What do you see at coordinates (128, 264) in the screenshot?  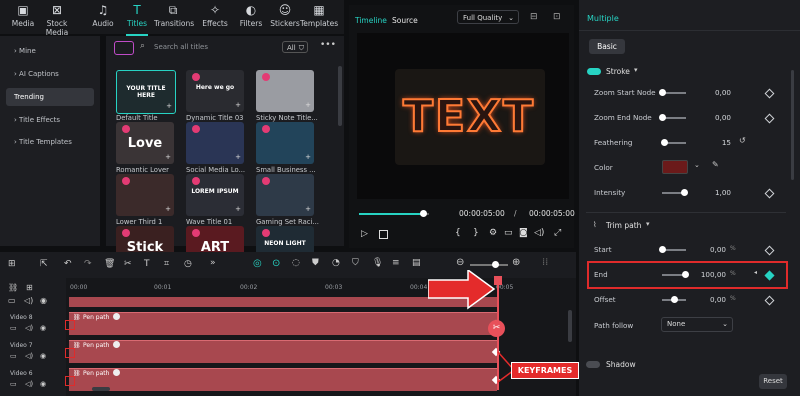 I see `split-icon: ✂` at bounding box center [128, 264].